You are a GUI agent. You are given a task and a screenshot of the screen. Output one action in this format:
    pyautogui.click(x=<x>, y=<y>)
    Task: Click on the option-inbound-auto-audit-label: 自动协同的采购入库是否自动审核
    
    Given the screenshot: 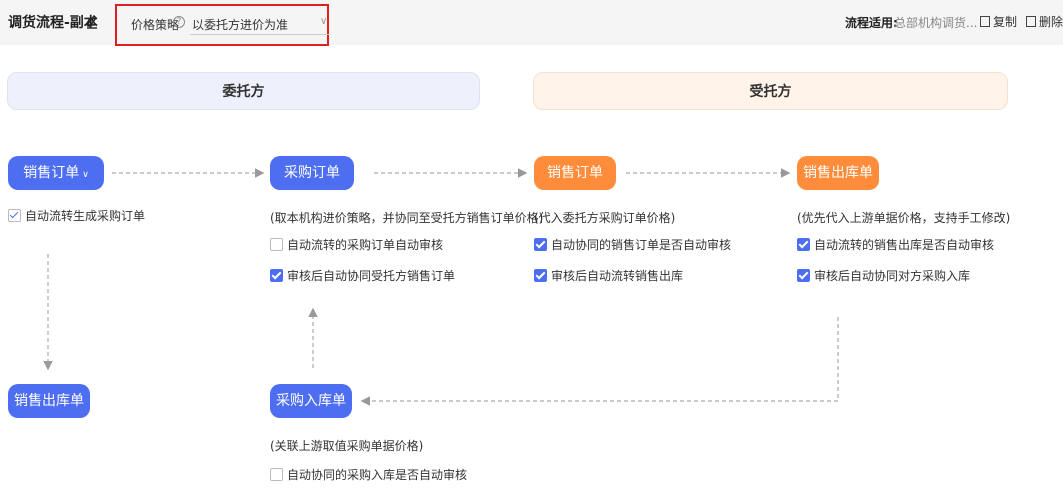 What is the action you would take?
    pyautogui.click(x=377, y=475)
    